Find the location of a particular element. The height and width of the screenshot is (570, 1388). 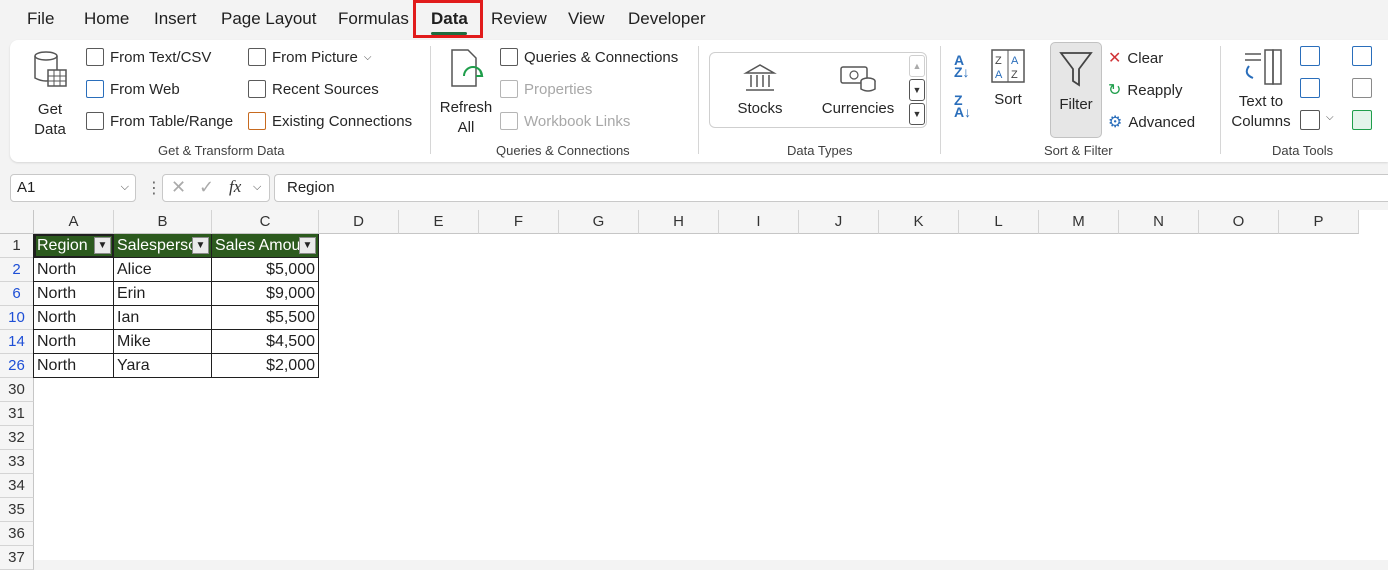

row-header-37: 37 is located at coordinates (17, 558).